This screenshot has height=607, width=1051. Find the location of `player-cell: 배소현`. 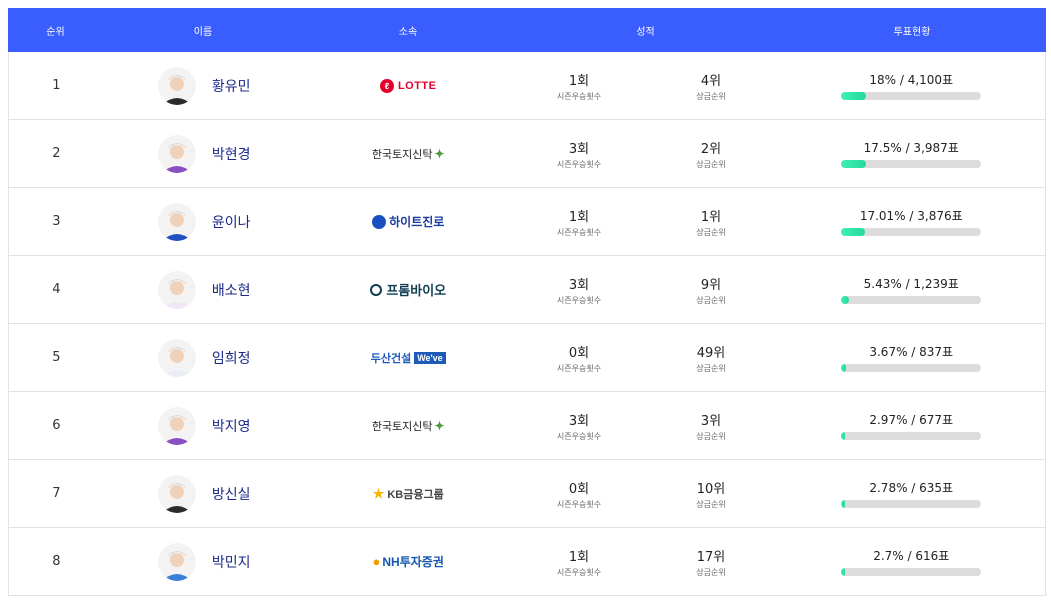

player-cell: 배소현 is located at coordinates (204, 289).